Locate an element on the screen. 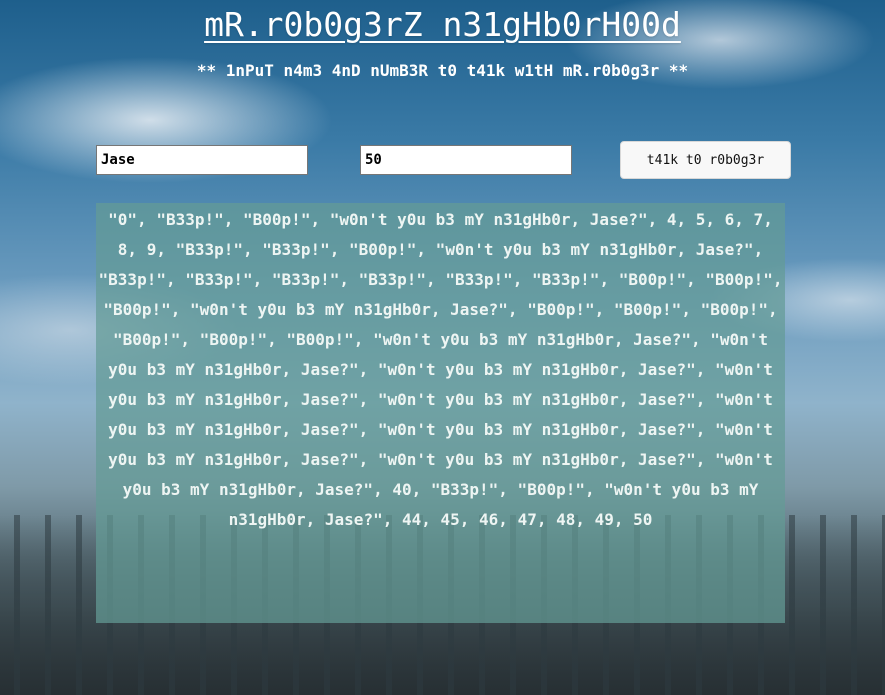 The height and width of the screenshot is (695, 885). number-input is located at coordinates (466, 160).